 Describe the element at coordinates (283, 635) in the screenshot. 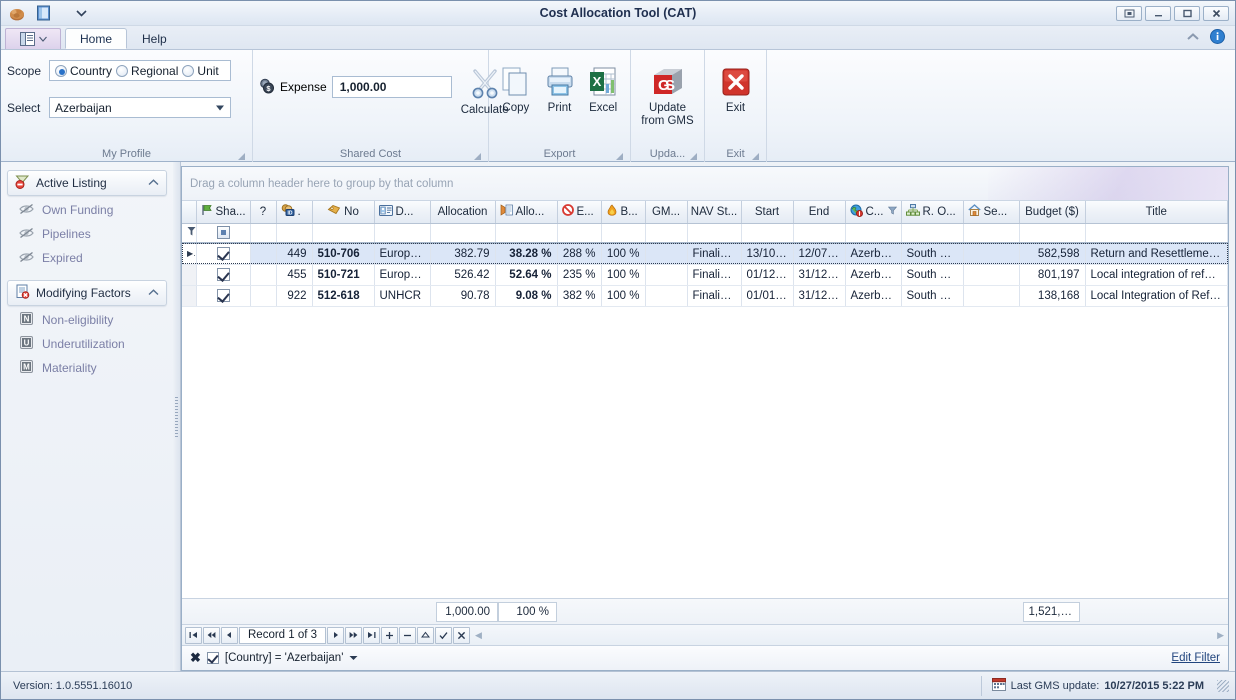

I see `record-position-indicator: Record 1 of 3` at that location.